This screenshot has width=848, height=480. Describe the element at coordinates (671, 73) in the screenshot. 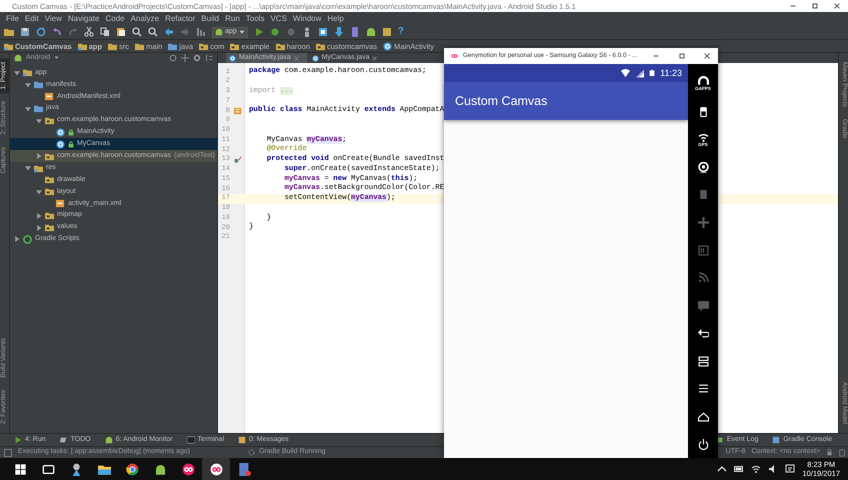

I see `status-time: 11:23` at that location.